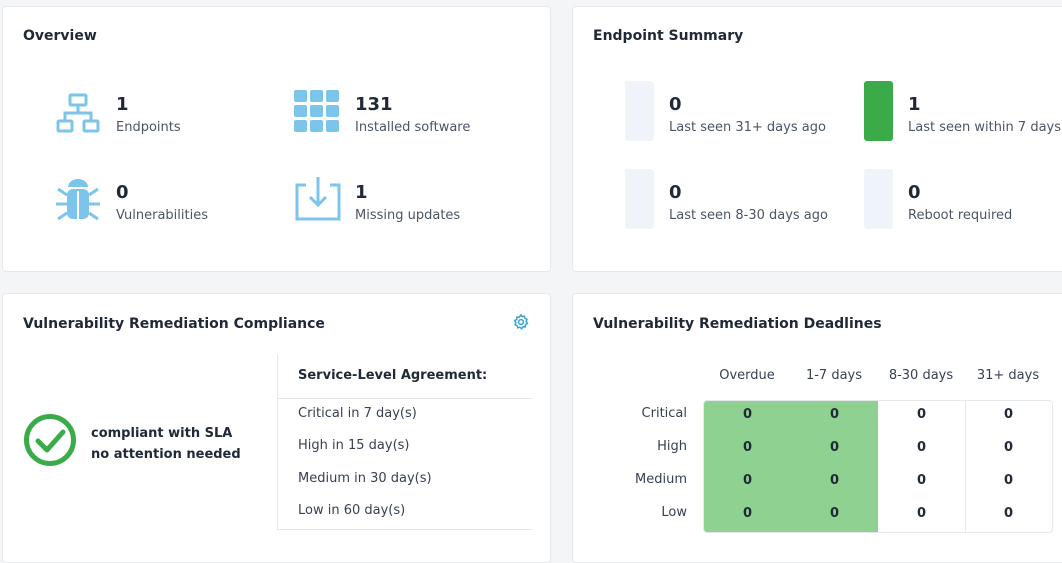  What do you see at coordinates (162, 433) in the screenshot?
I see `compliance-status-line1: compliant with SLA` at bounding box center [162, 433].